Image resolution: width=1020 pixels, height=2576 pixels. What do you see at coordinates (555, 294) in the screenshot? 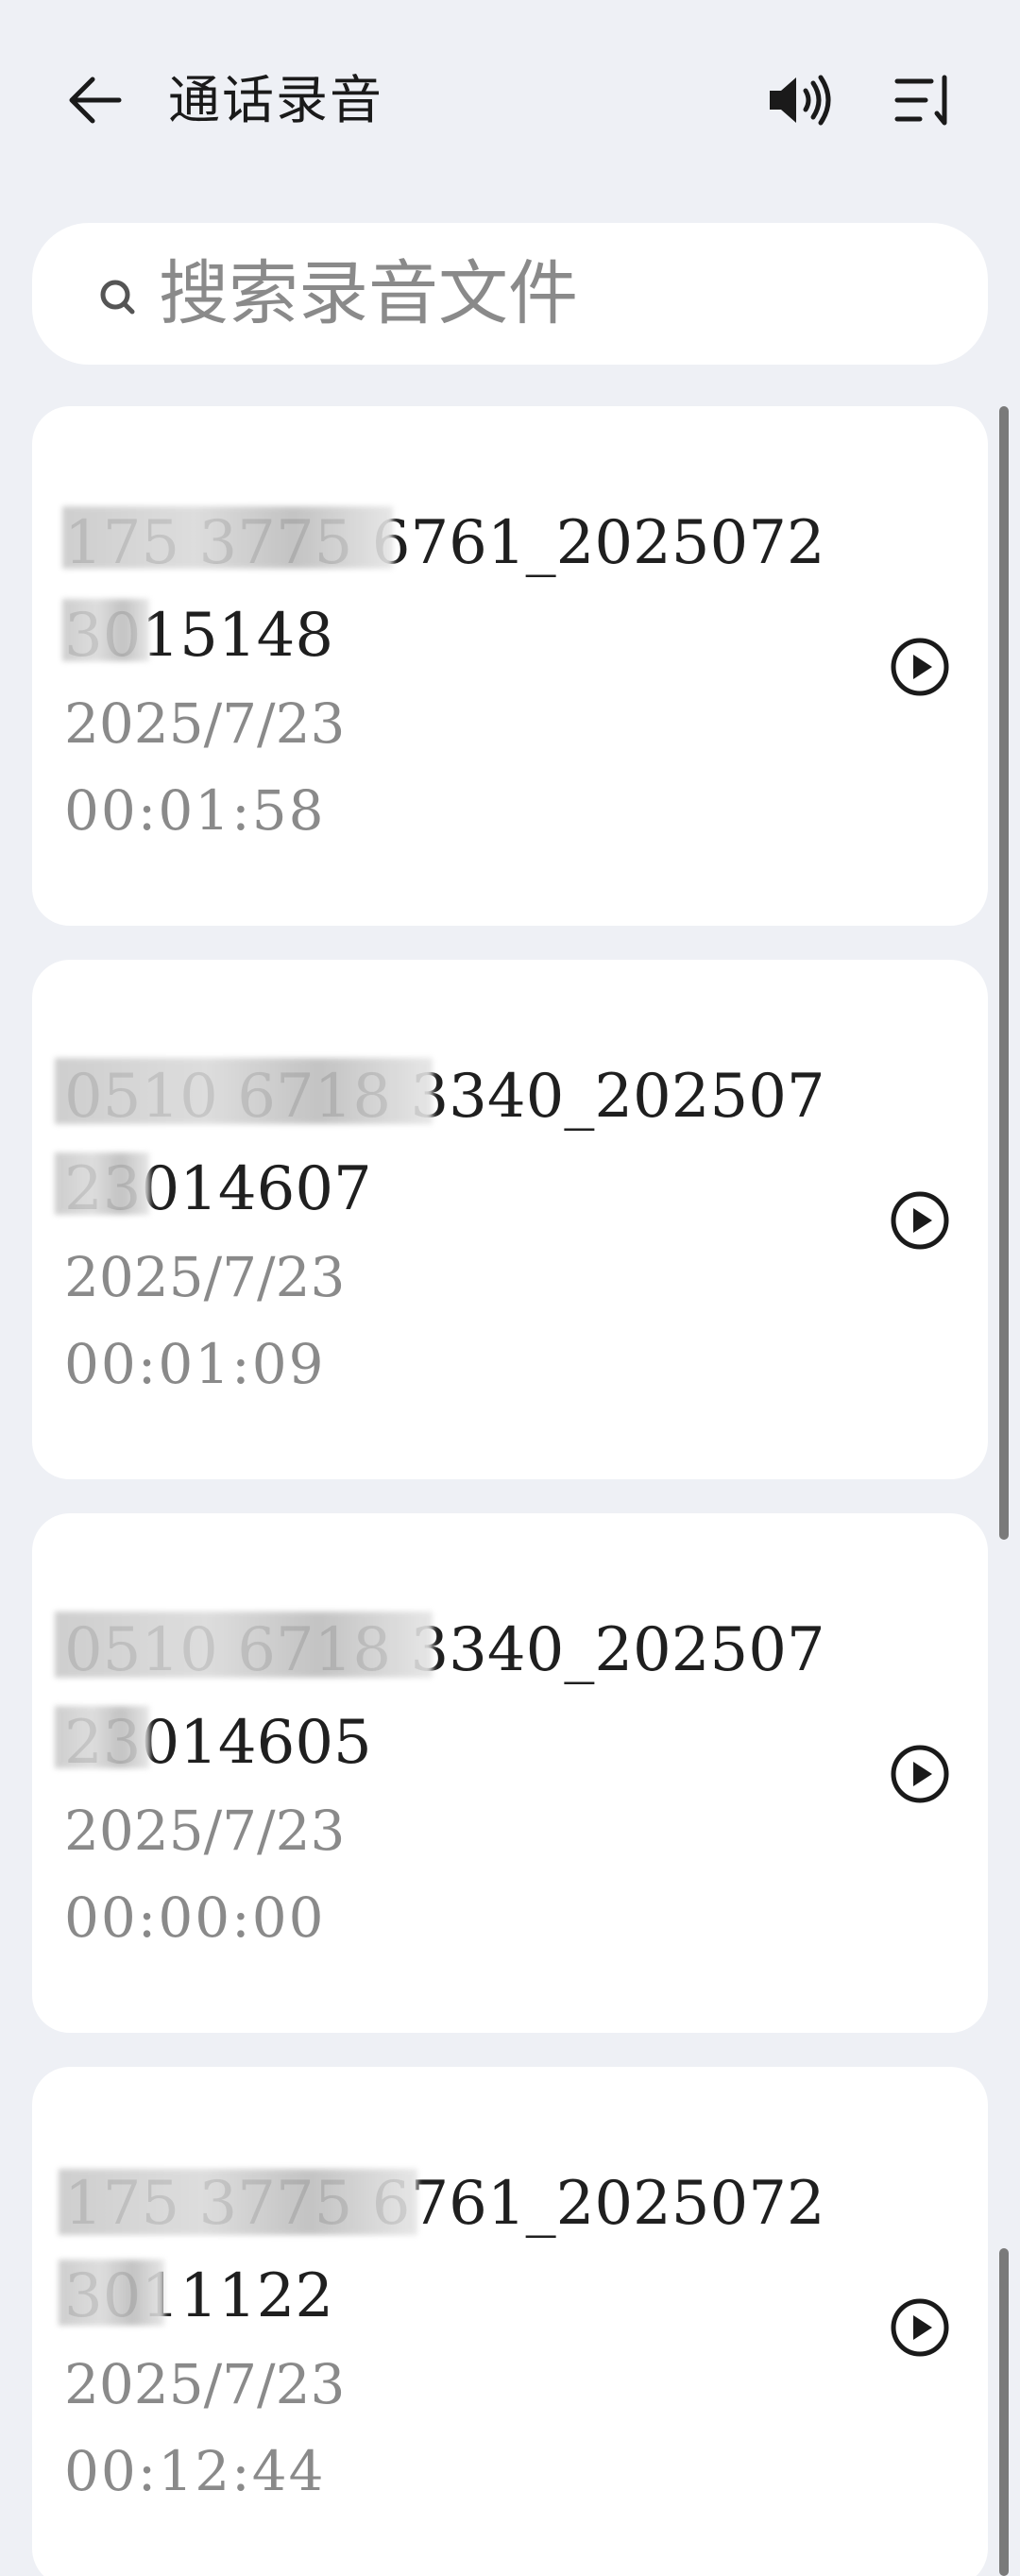
I see `search-input` at bounding box center [555, 294].